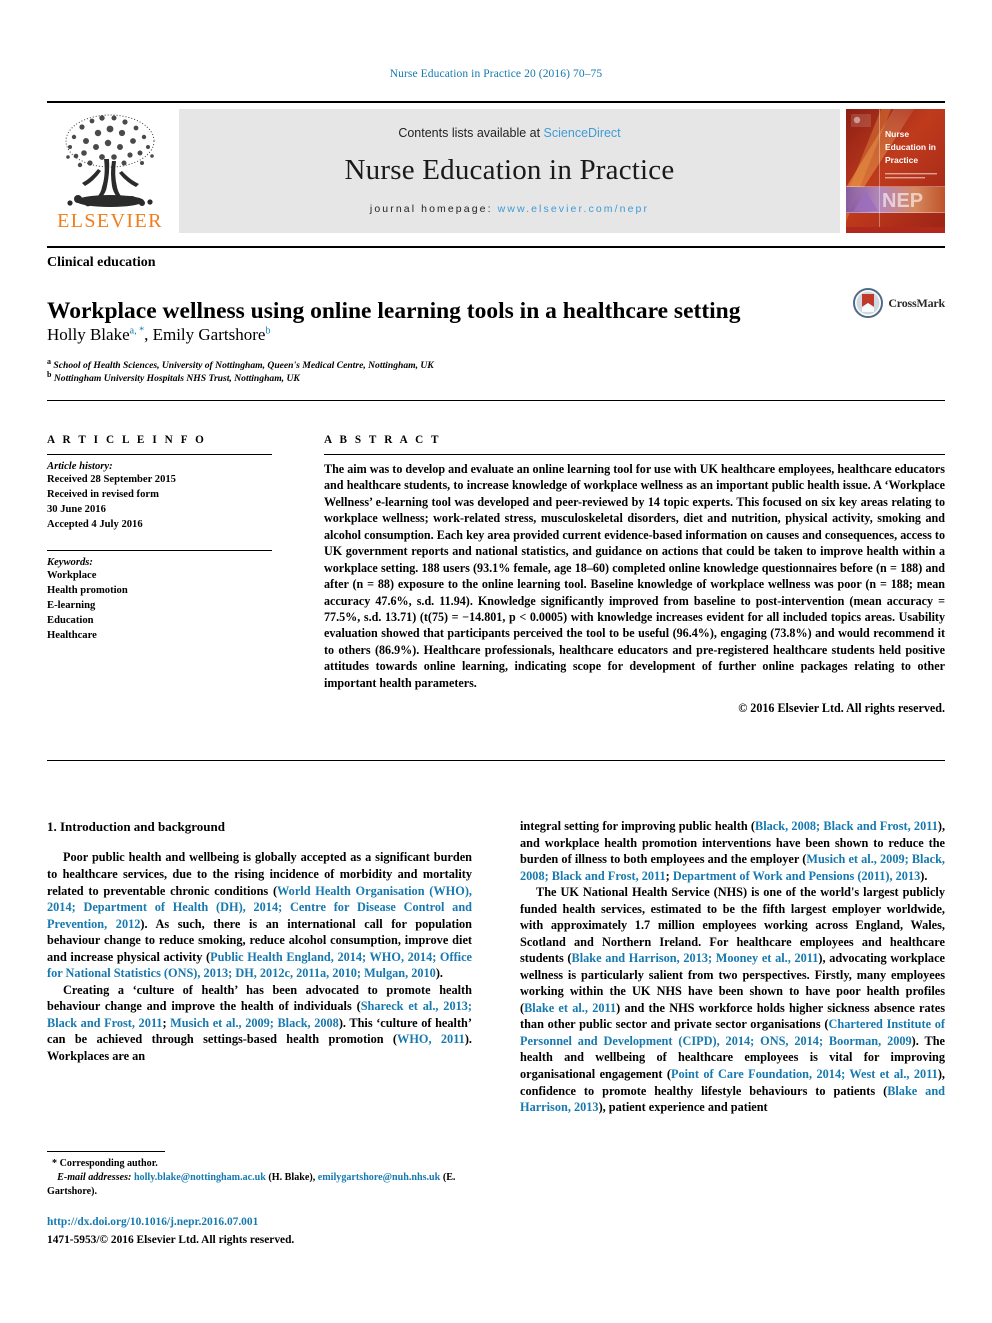 The width and height of the screenshot is (992, 1323). Describe the element at coordinates (902, 201) in the screenshot. I see `svg-text: NEP` at that location.